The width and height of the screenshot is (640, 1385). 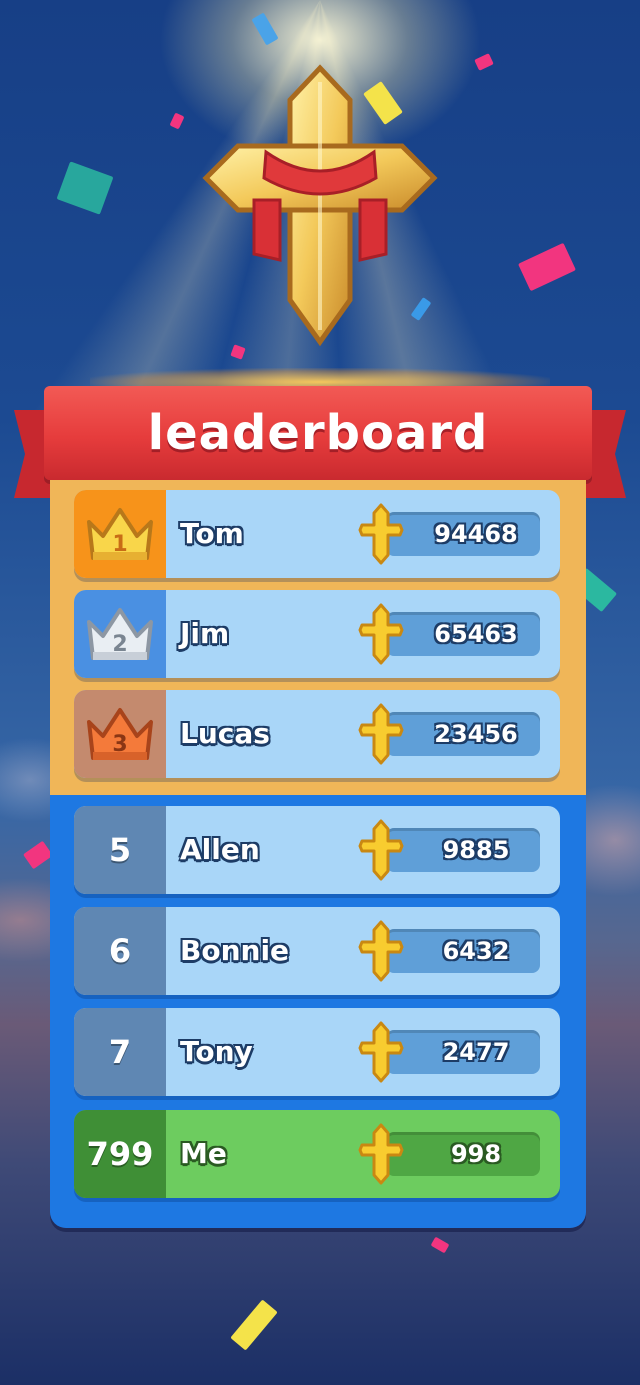 What do you see at coordinates (463, 534) in the screenshot?
I see `score-value: 94468` at bounding box center [463, 534].